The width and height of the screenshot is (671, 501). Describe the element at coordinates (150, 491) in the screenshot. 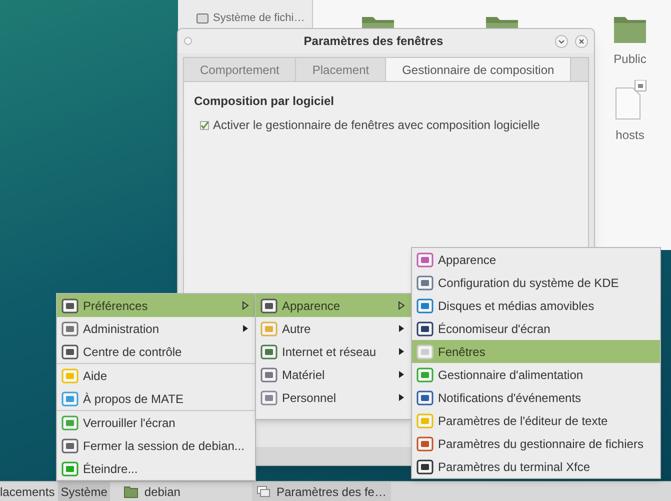

I see `panel-launcher: debian` at that location.